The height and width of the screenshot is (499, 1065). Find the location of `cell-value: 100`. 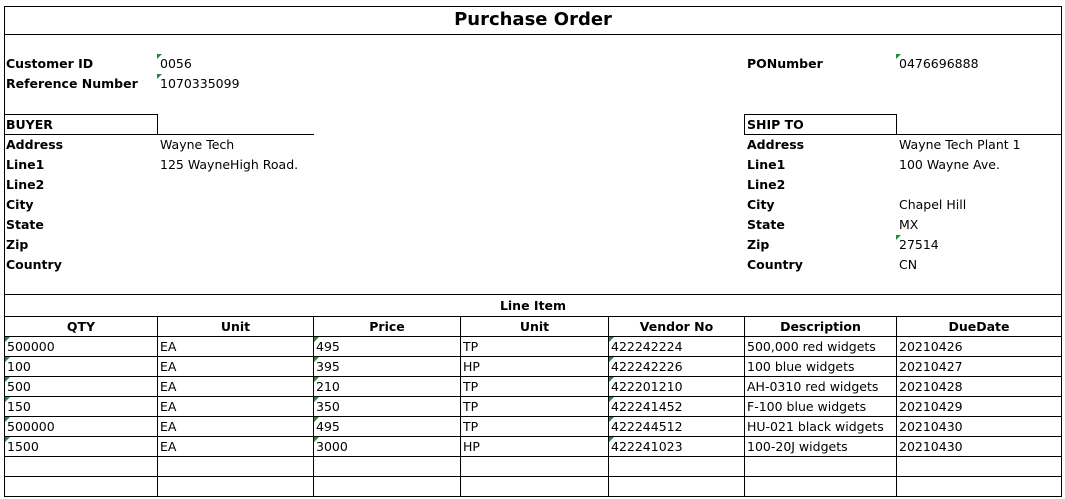

cell-value: 100 is located at coordinates (19, 366).